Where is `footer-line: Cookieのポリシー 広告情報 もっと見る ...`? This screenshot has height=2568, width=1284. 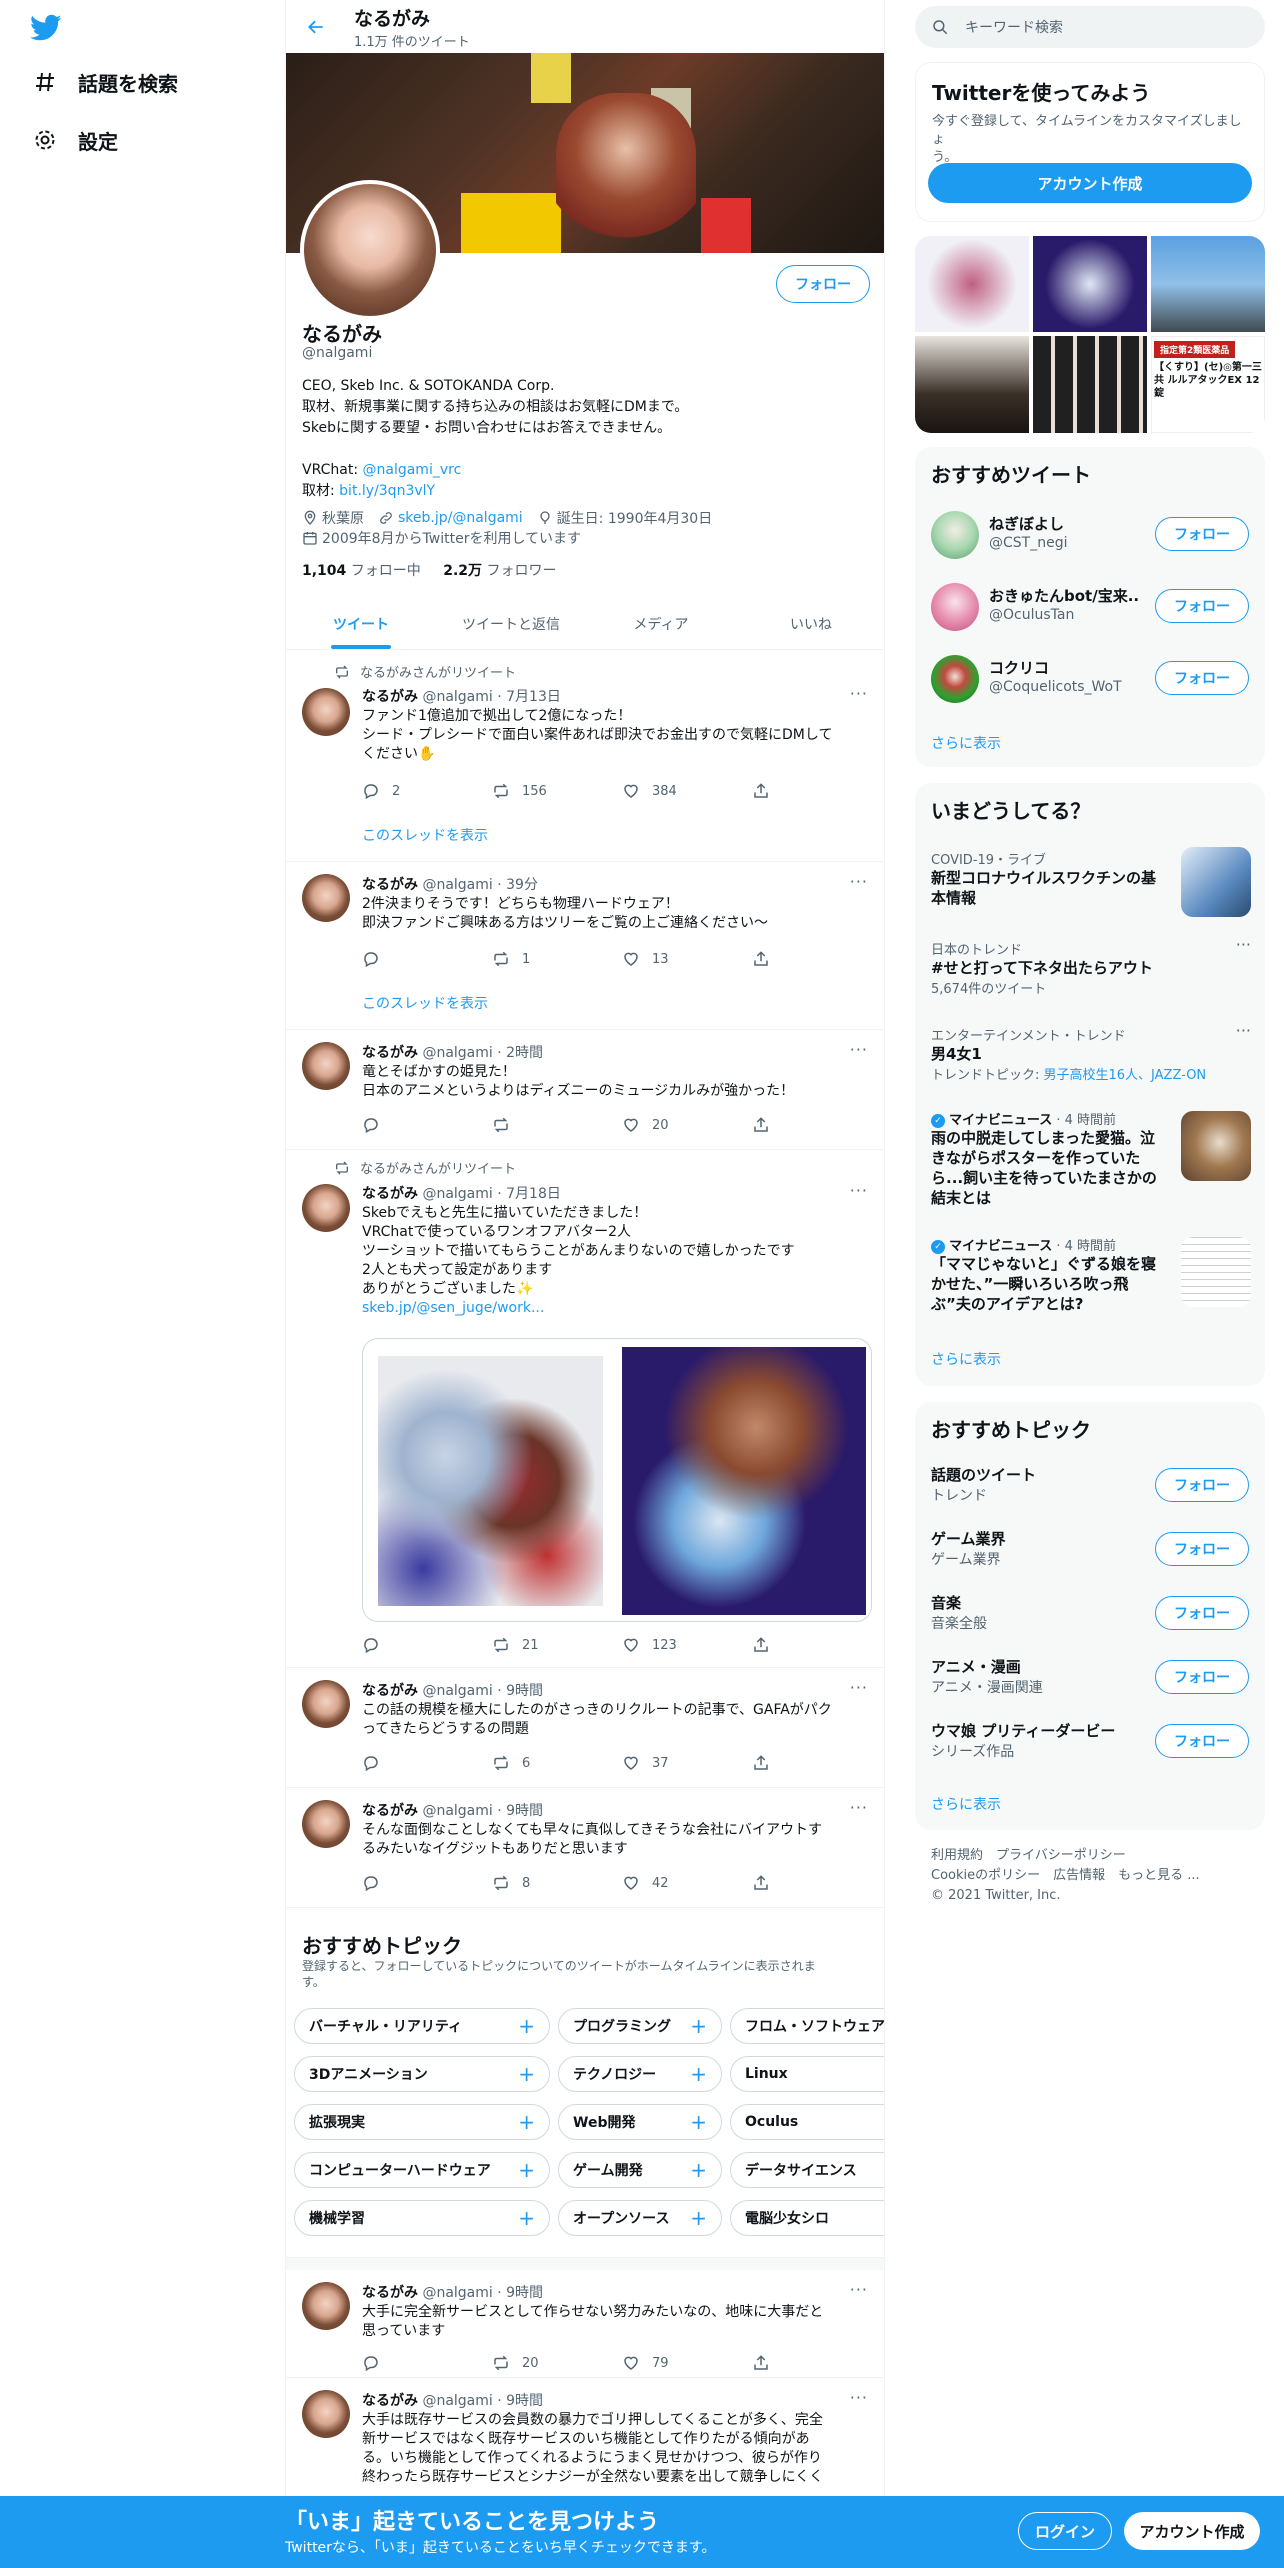 footer-line: Cookieのポリシー 広告情報 もっと見る ... is located at coordinates (1091, 1876).